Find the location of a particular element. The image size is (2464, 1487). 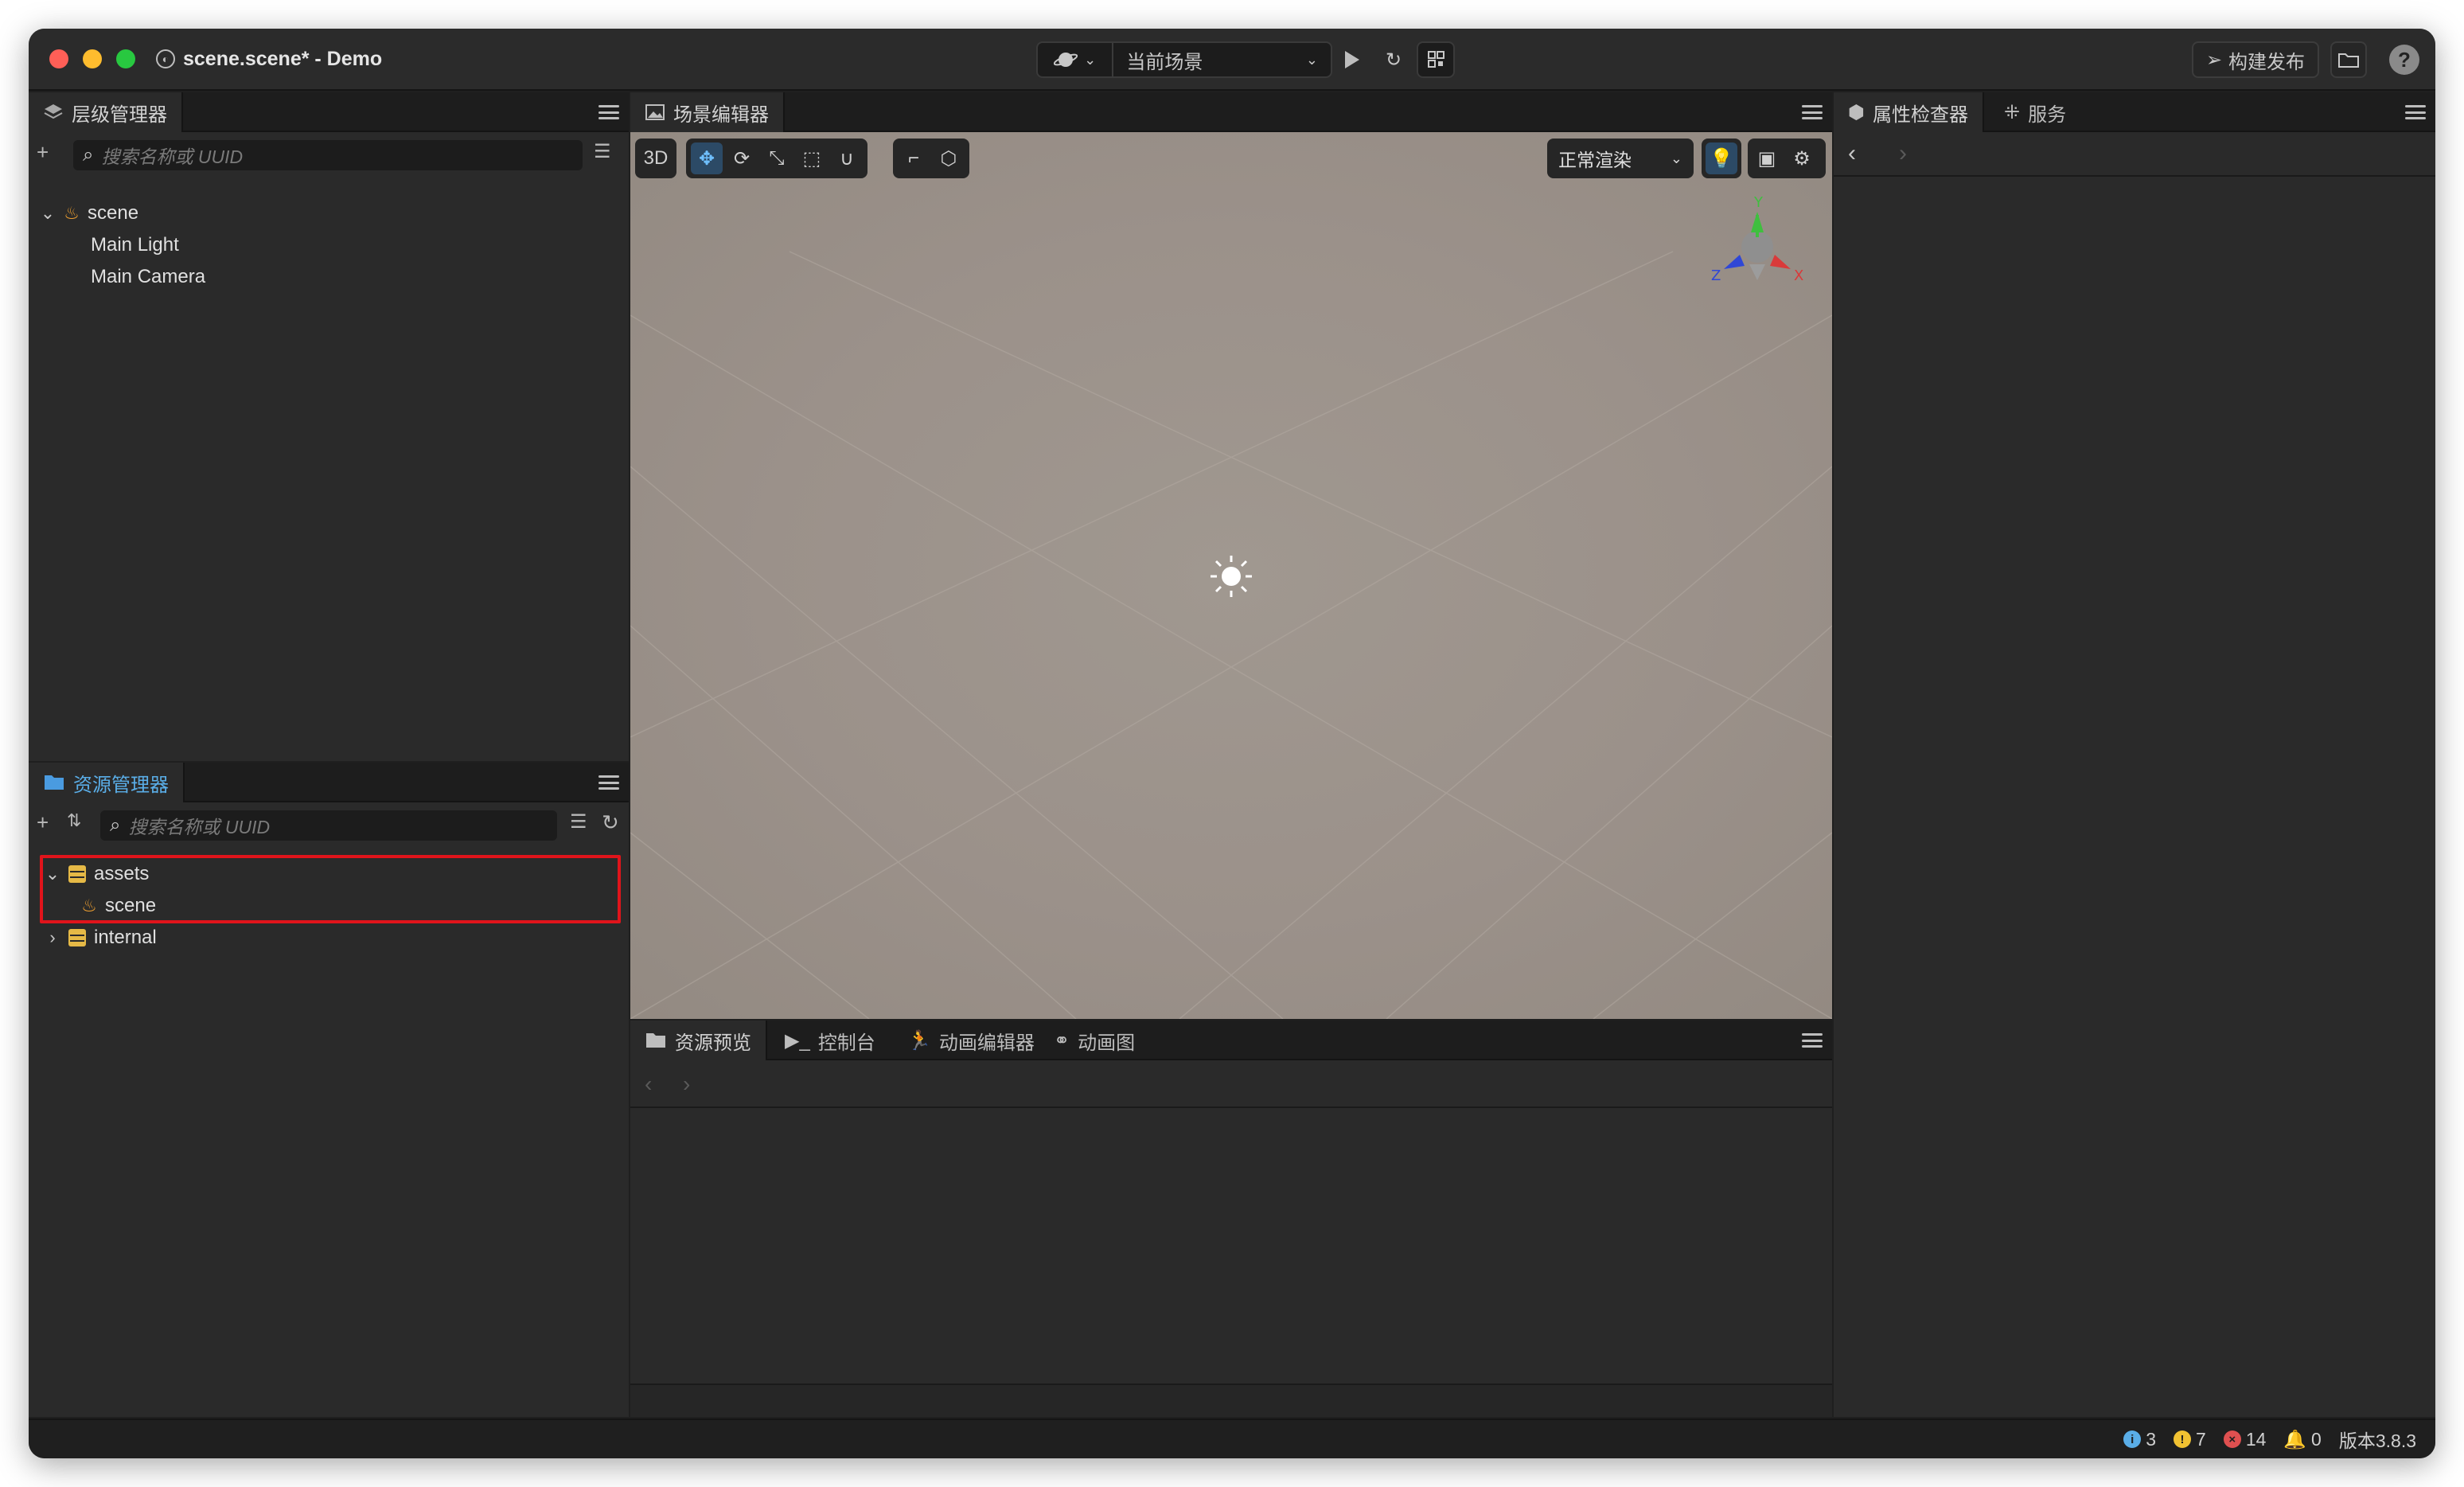

error-count-value: 14 is located at coordinates (2256, 1439).